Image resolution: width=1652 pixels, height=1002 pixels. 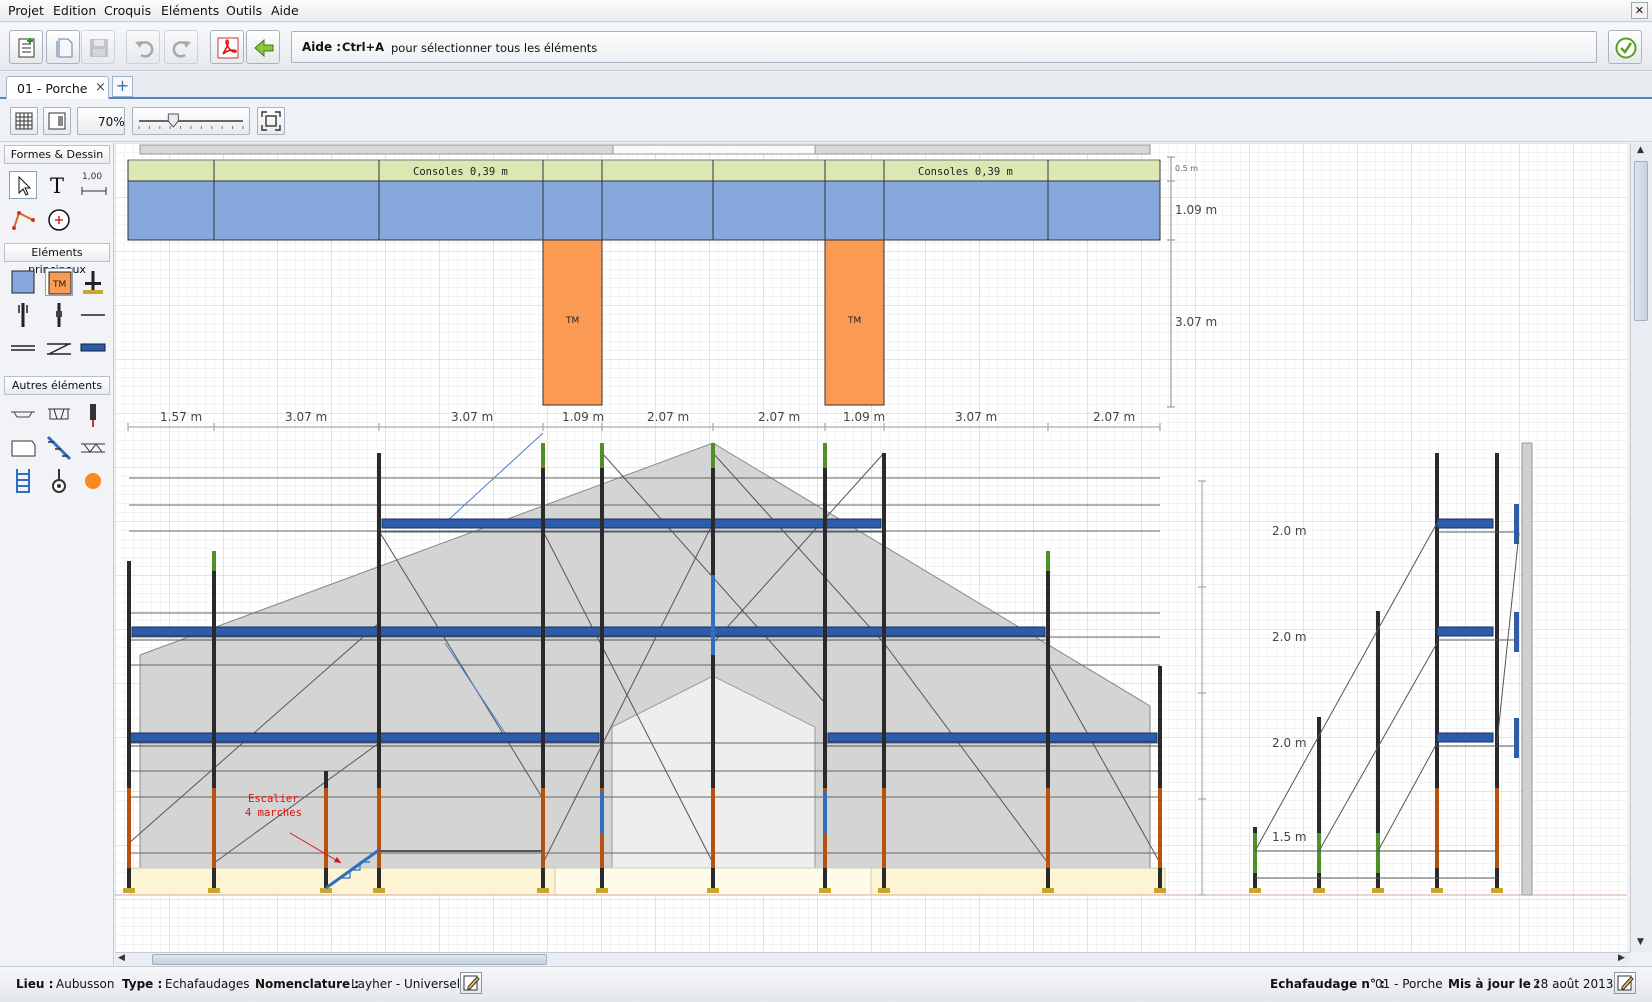 I want to click on orange-dot-icon, so click(x=93, y=481).